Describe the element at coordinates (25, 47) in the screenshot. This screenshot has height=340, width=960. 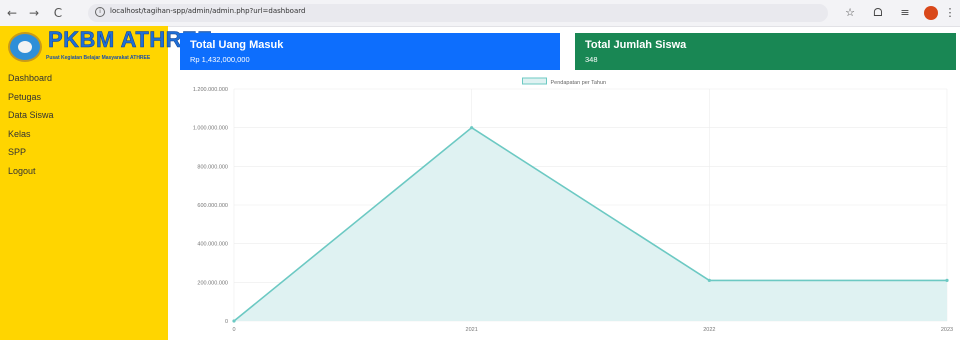
I see `logo-emblem-icon` at that location.